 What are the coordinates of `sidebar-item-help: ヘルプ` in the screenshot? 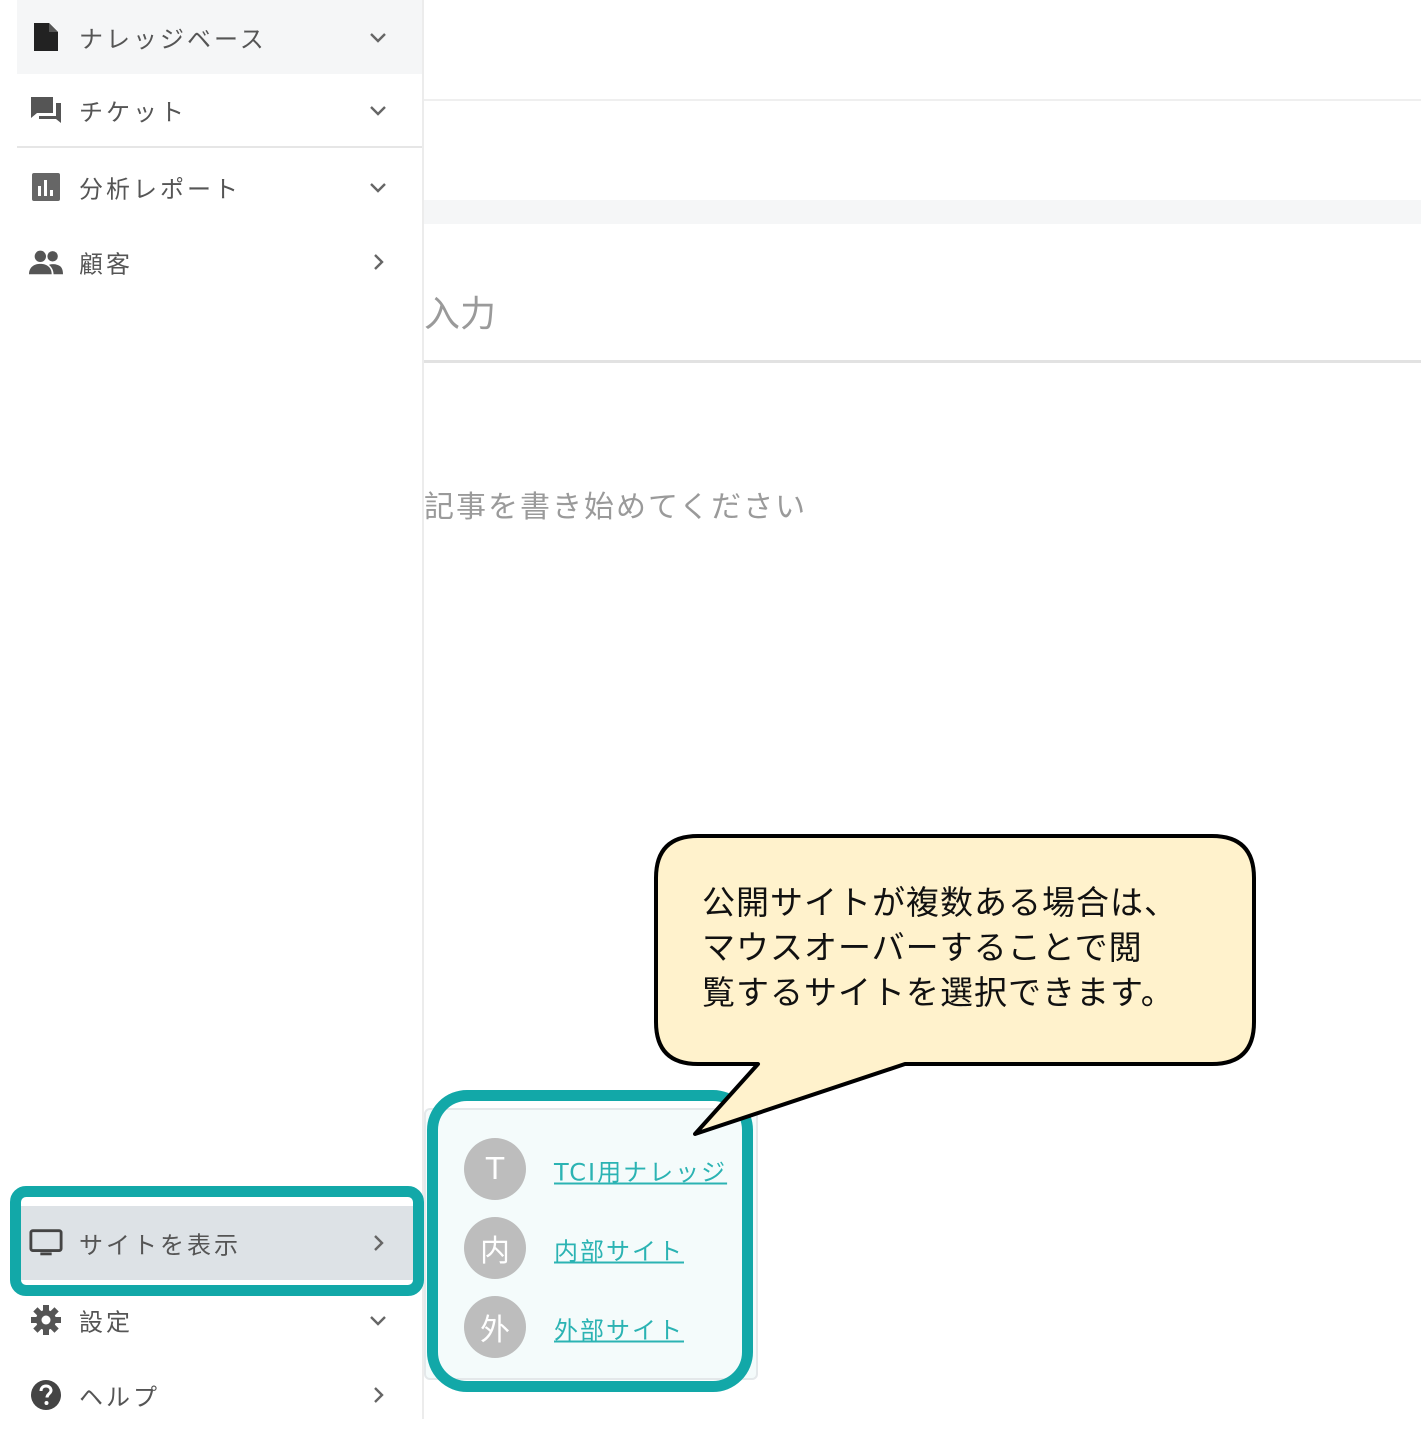 It's located at (219, 1395).